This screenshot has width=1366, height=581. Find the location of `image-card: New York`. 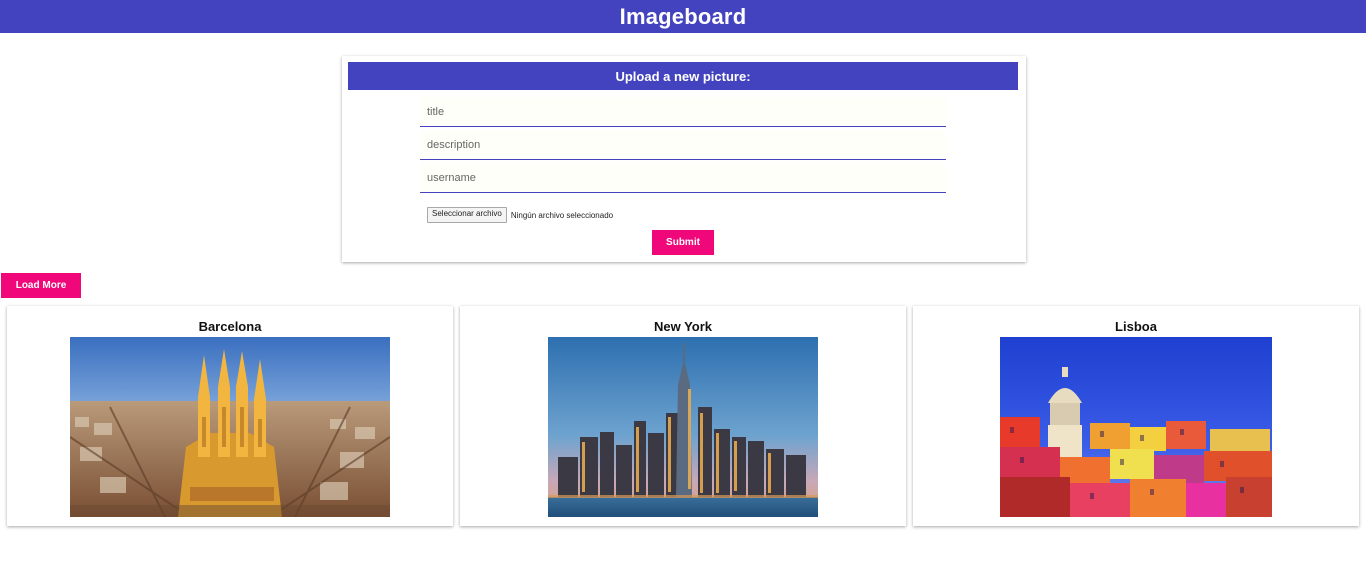

image-card: New York is located at coordinates (683, 416).